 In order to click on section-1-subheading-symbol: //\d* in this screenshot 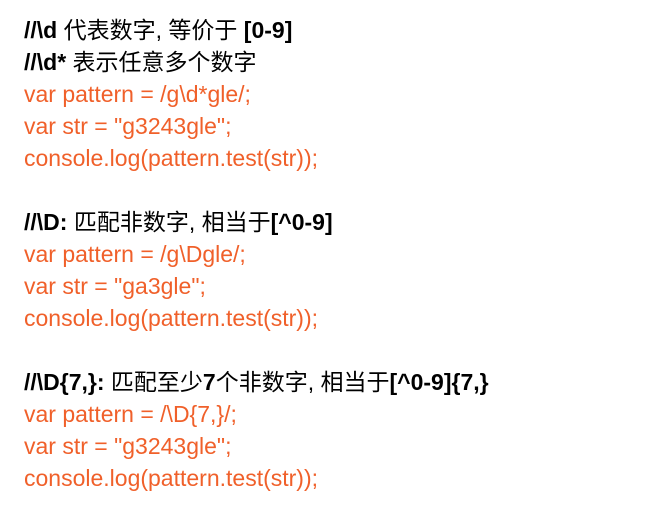, I will do `click(45, 62)`.